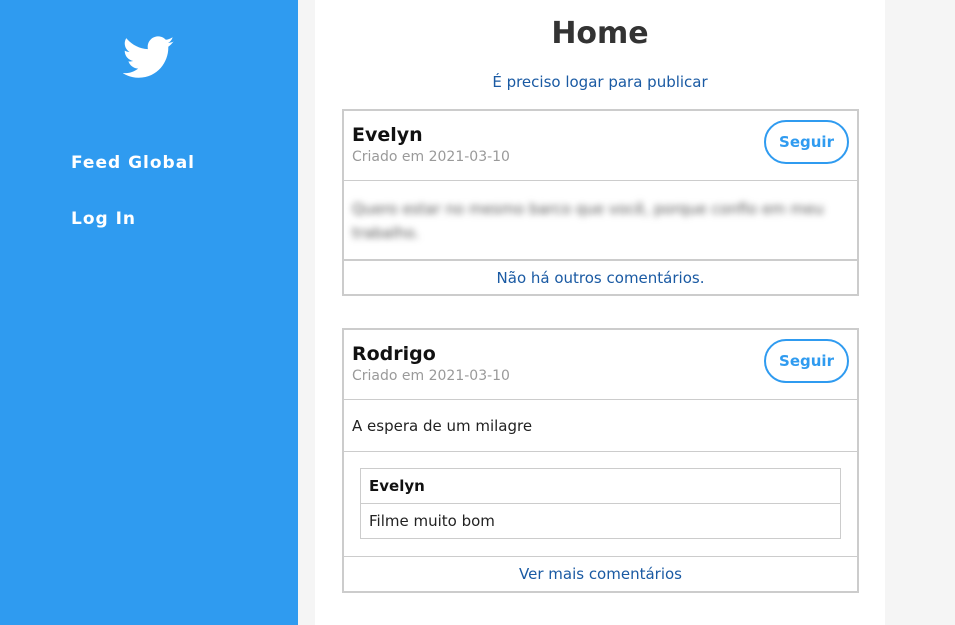 This screenshot has height=625, width=955. What do you see at coordinates (600, 82) in the screenshot?
I see `login-notice-link: É preciso logar para publicar` at bounding box center [600, 82].